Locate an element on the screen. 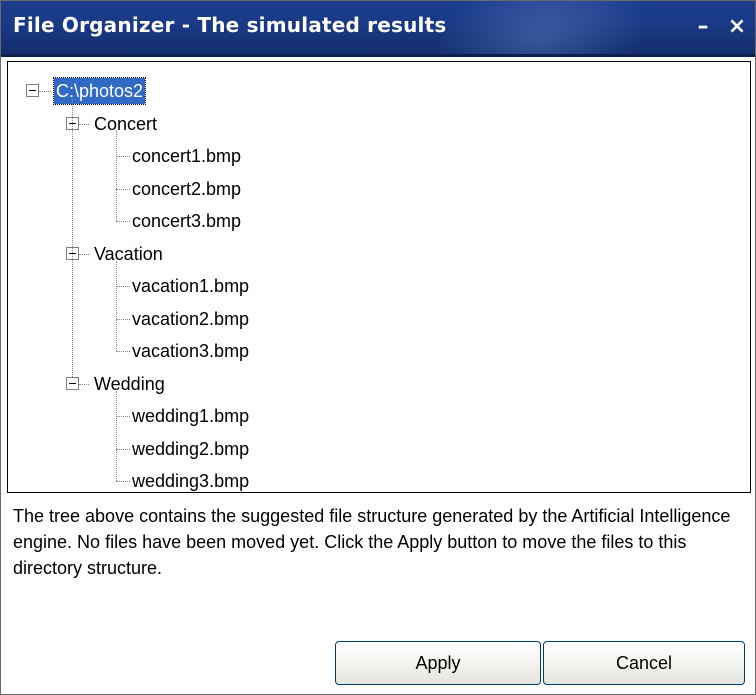 This screenshot has width=756, height=695. file-item-label: vacation3.bmp is located at coordinates (191, 351).